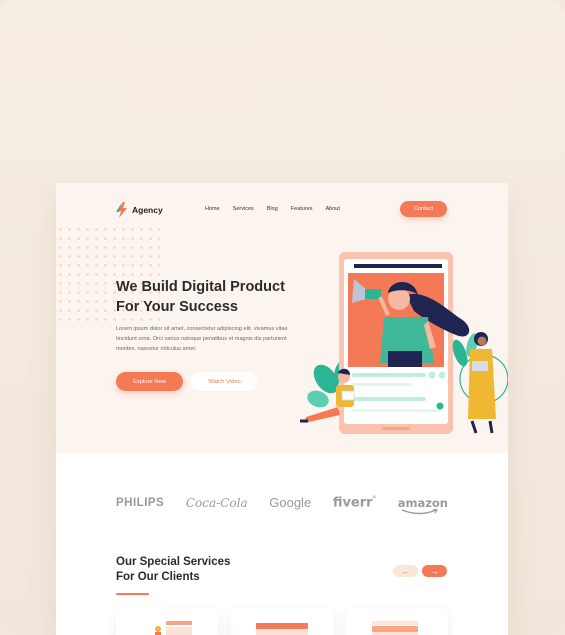 This screenshot has height=635, width=565. I want to click on watch-video-button: Watch Video, so click(224, 381).